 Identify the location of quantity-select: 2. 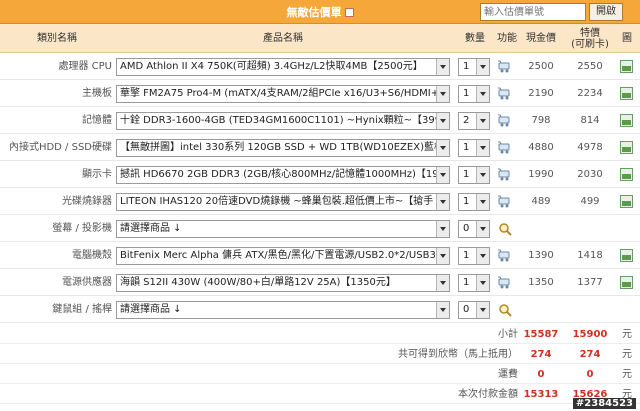
(474, 121).